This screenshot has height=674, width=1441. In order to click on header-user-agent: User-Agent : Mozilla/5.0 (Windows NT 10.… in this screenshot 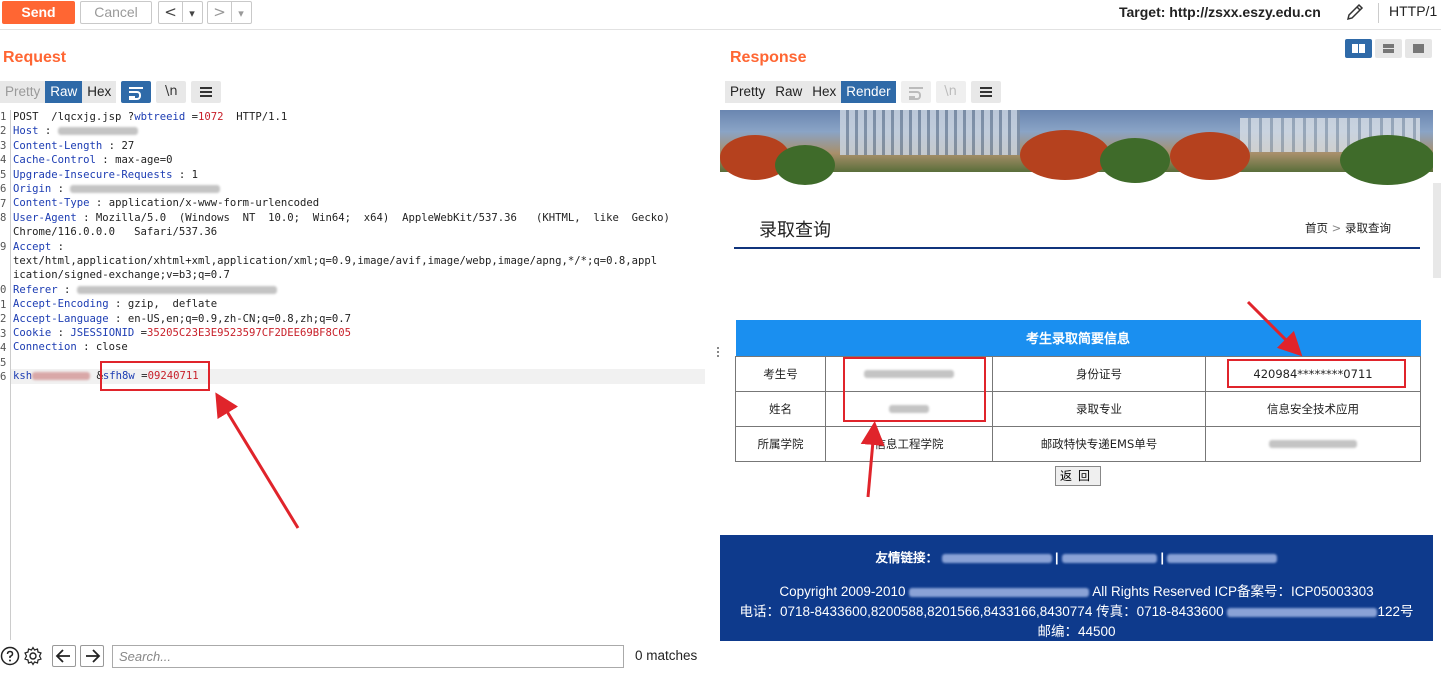, I will do `click(341, 217)`.